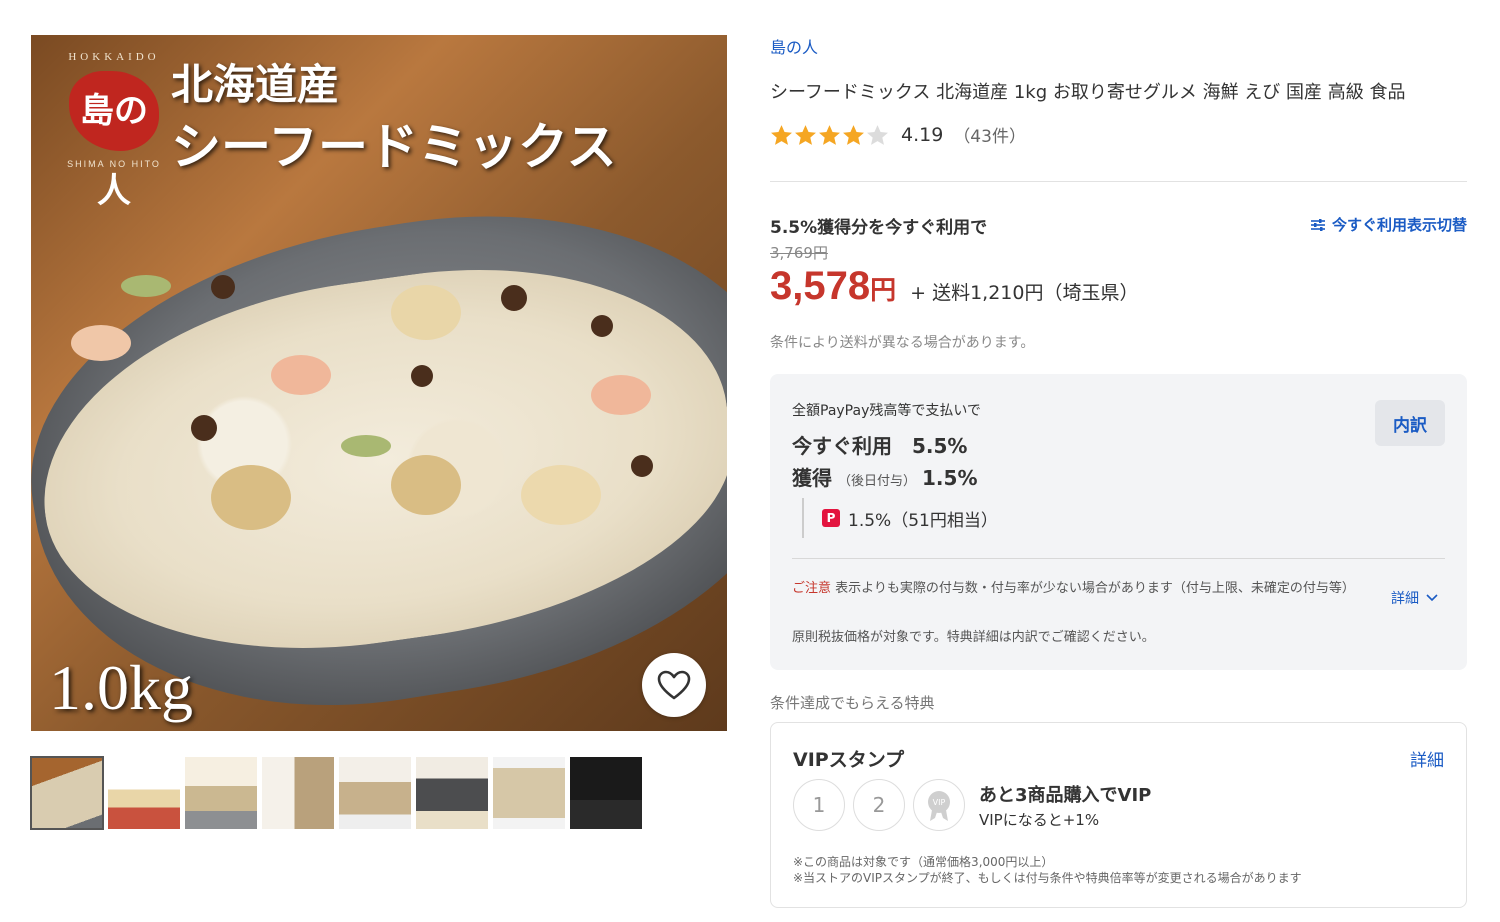  Describe the element at coordinates (1095, 588) in the screenshot. I see `caution-text: 表示よりも実際の付与数・付与率が少ない場合があります（付与上限、未確定の付与等）` at that location.